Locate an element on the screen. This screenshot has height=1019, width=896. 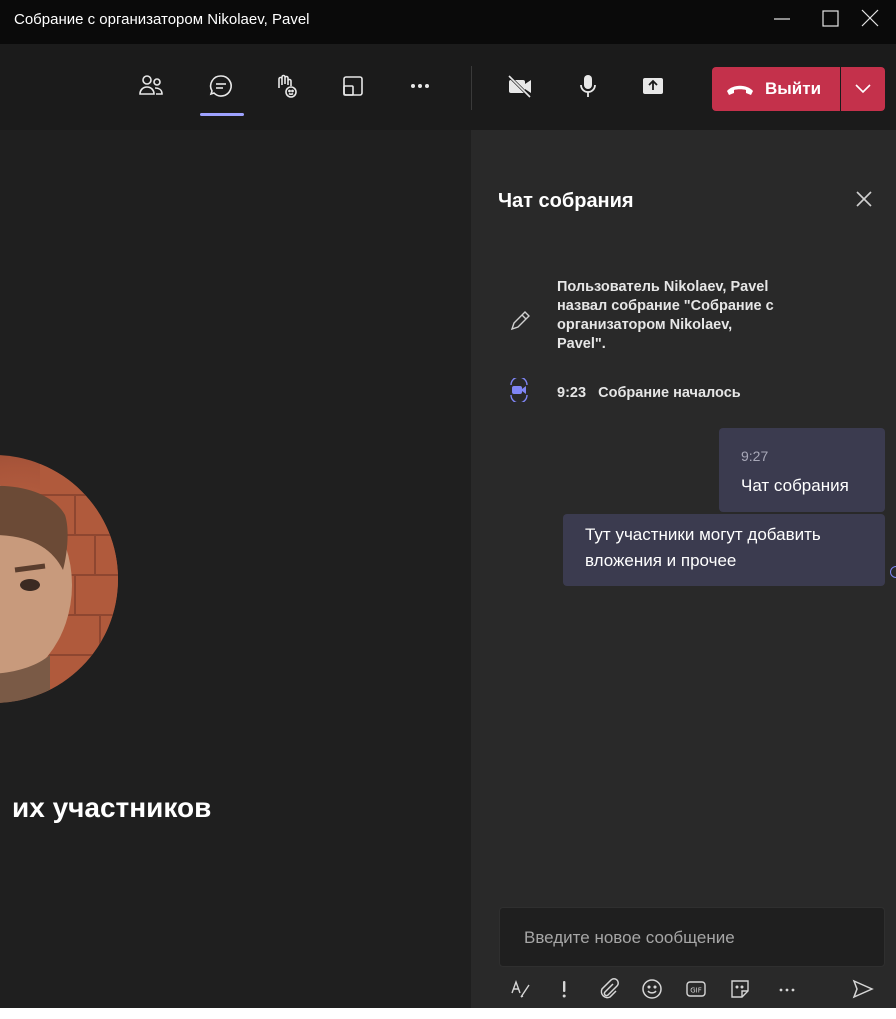
event-line: назвал собрание "Собрание с is located at coordinates (665, 306).